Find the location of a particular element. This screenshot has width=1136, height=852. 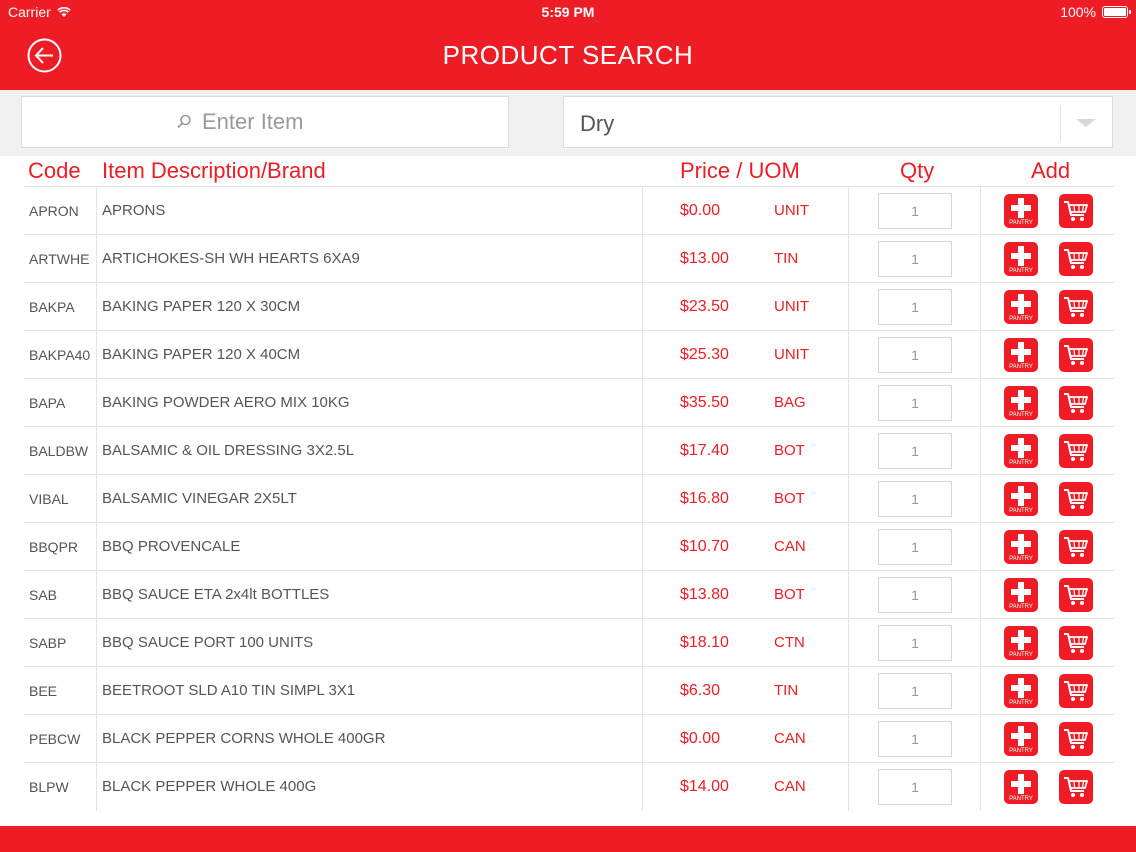

item-code: BAKPA40 is located at coordinates (60, 355).